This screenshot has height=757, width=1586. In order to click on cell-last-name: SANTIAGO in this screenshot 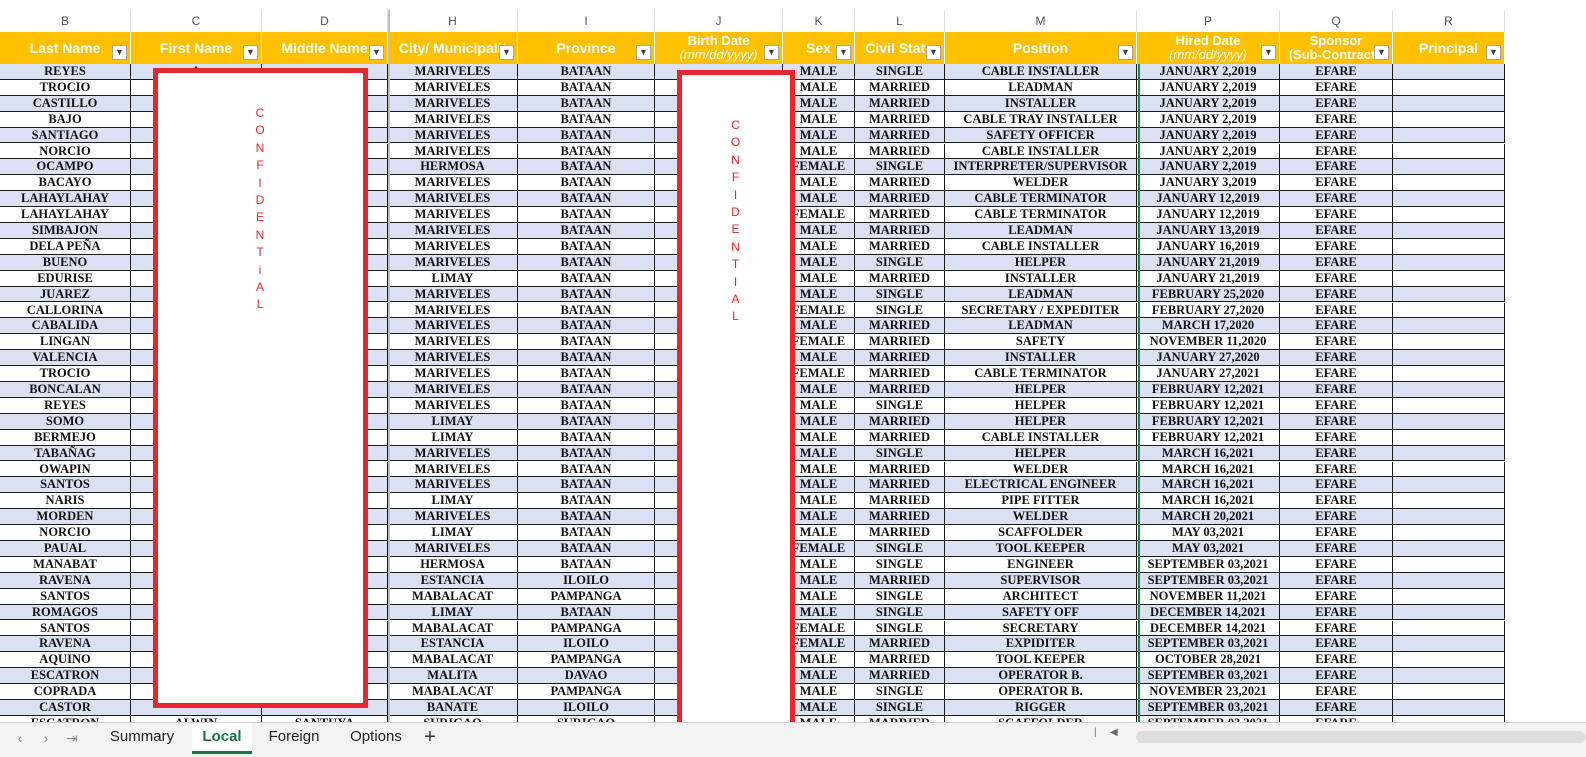, I will do `click(65, 135)`.